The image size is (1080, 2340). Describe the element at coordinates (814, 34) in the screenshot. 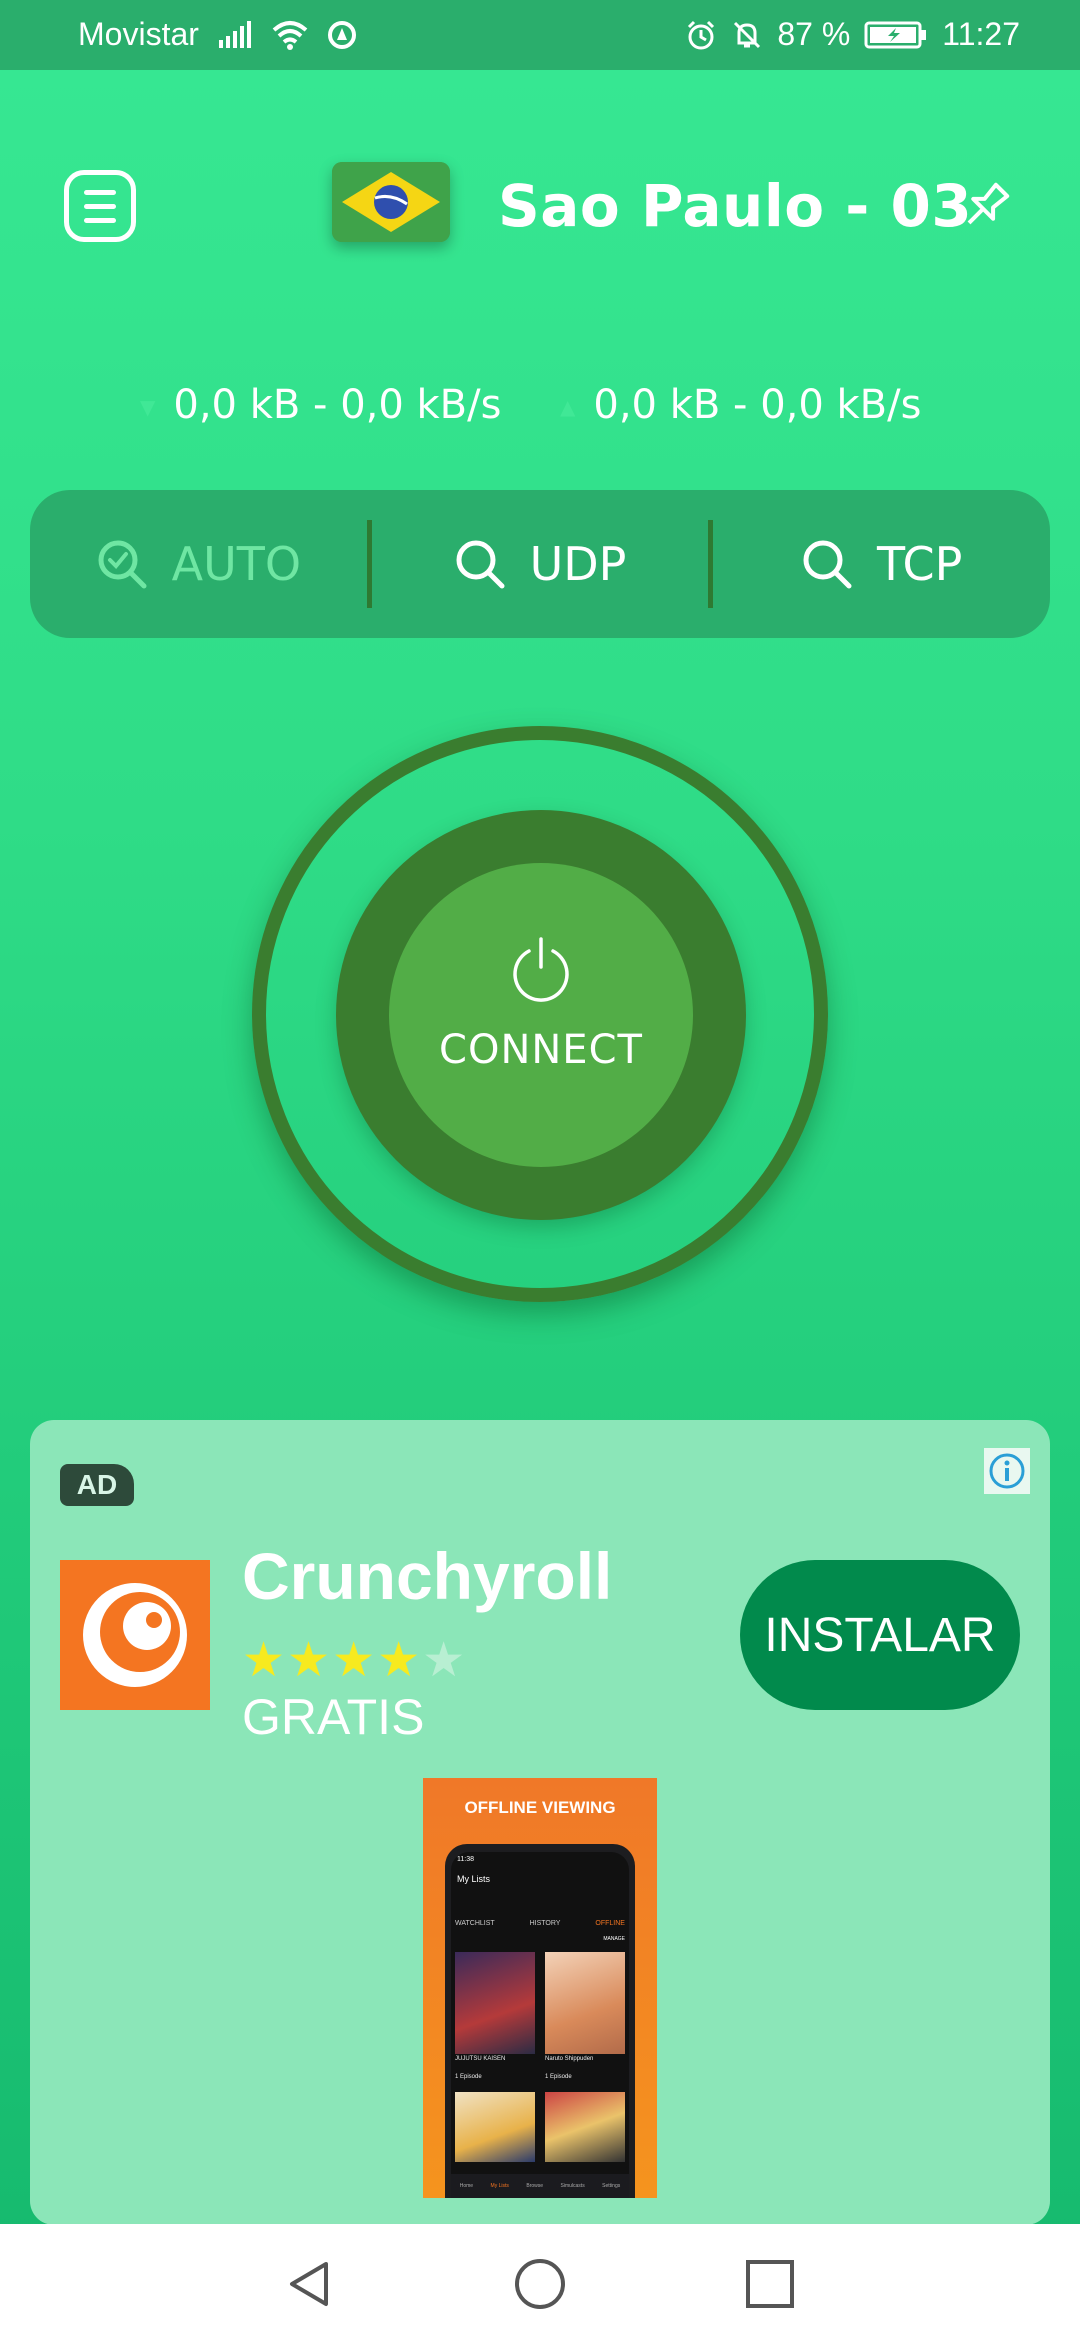

I see `battery-percent: 87 %` at that location.